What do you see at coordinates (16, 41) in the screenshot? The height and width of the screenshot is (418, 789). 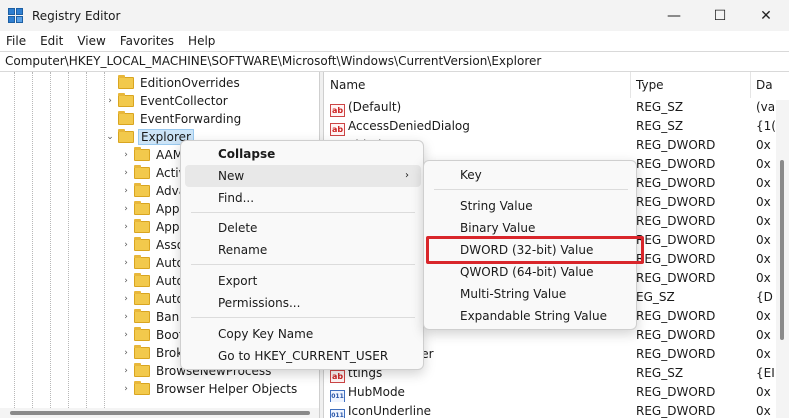 I see `menu-file: File` at bounding box center [16, 41].